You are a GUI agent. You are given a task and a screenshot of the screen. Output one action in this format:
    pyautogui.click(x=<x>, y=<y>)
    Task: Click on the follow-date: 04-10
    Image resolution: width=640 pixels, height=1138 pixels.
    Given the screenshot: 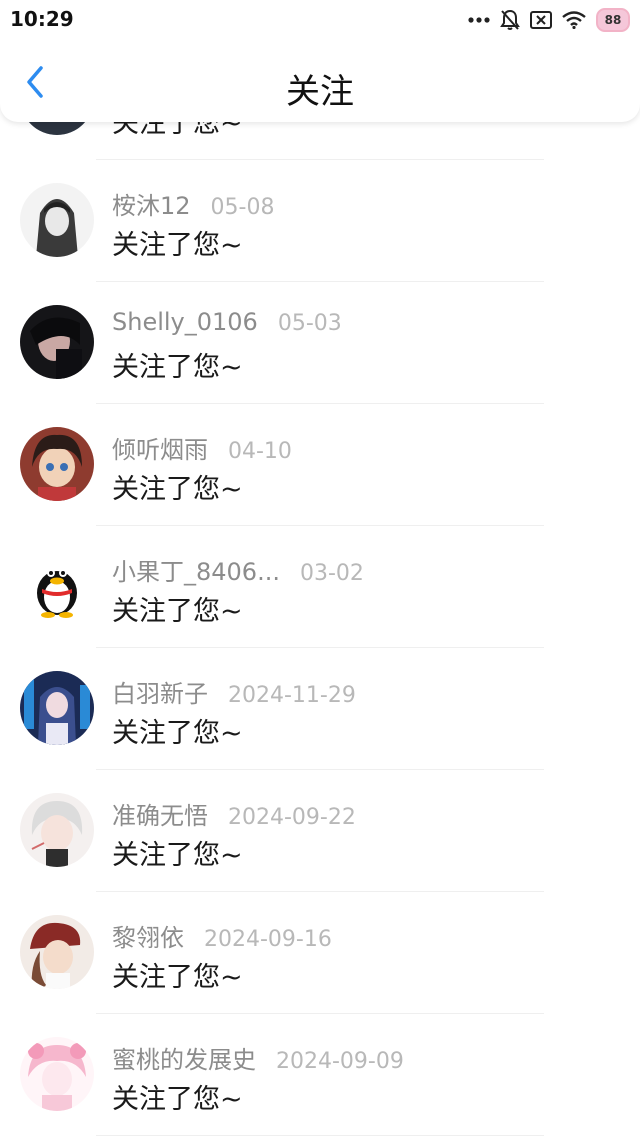 What is the action you would take?
    pyautogui.click(x=260, y=451)
    